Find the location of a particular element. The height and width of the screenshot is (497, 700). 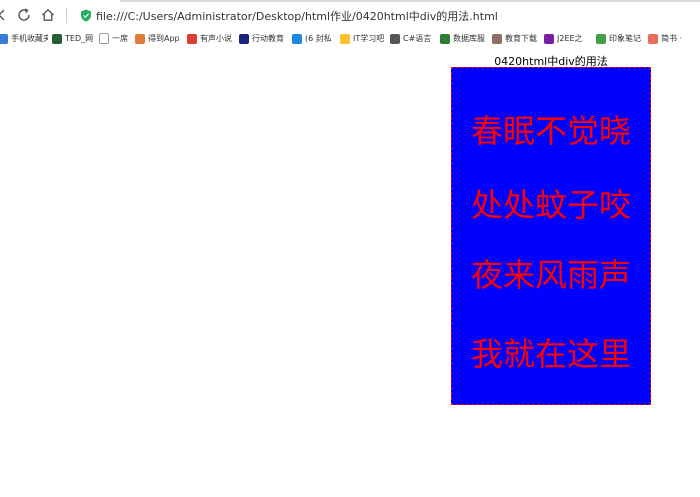

refresh-icon is located at coordinates (24, 14).